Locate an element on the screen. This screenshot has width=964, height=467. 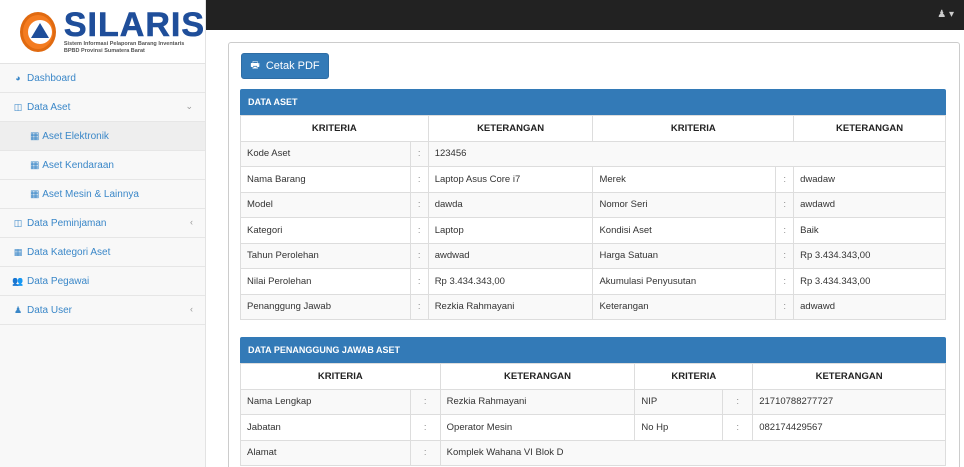
table-row: Kategori : Laptop Kondisi Aset : Baik is located at coordinates (593, 230).